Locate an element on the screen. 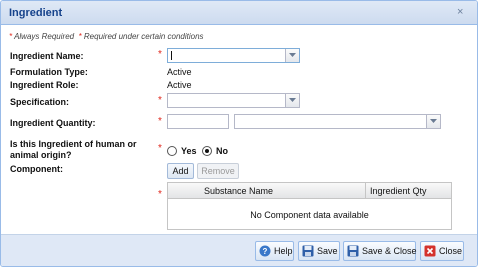  specification-combo is located at coordinates (233, 100).